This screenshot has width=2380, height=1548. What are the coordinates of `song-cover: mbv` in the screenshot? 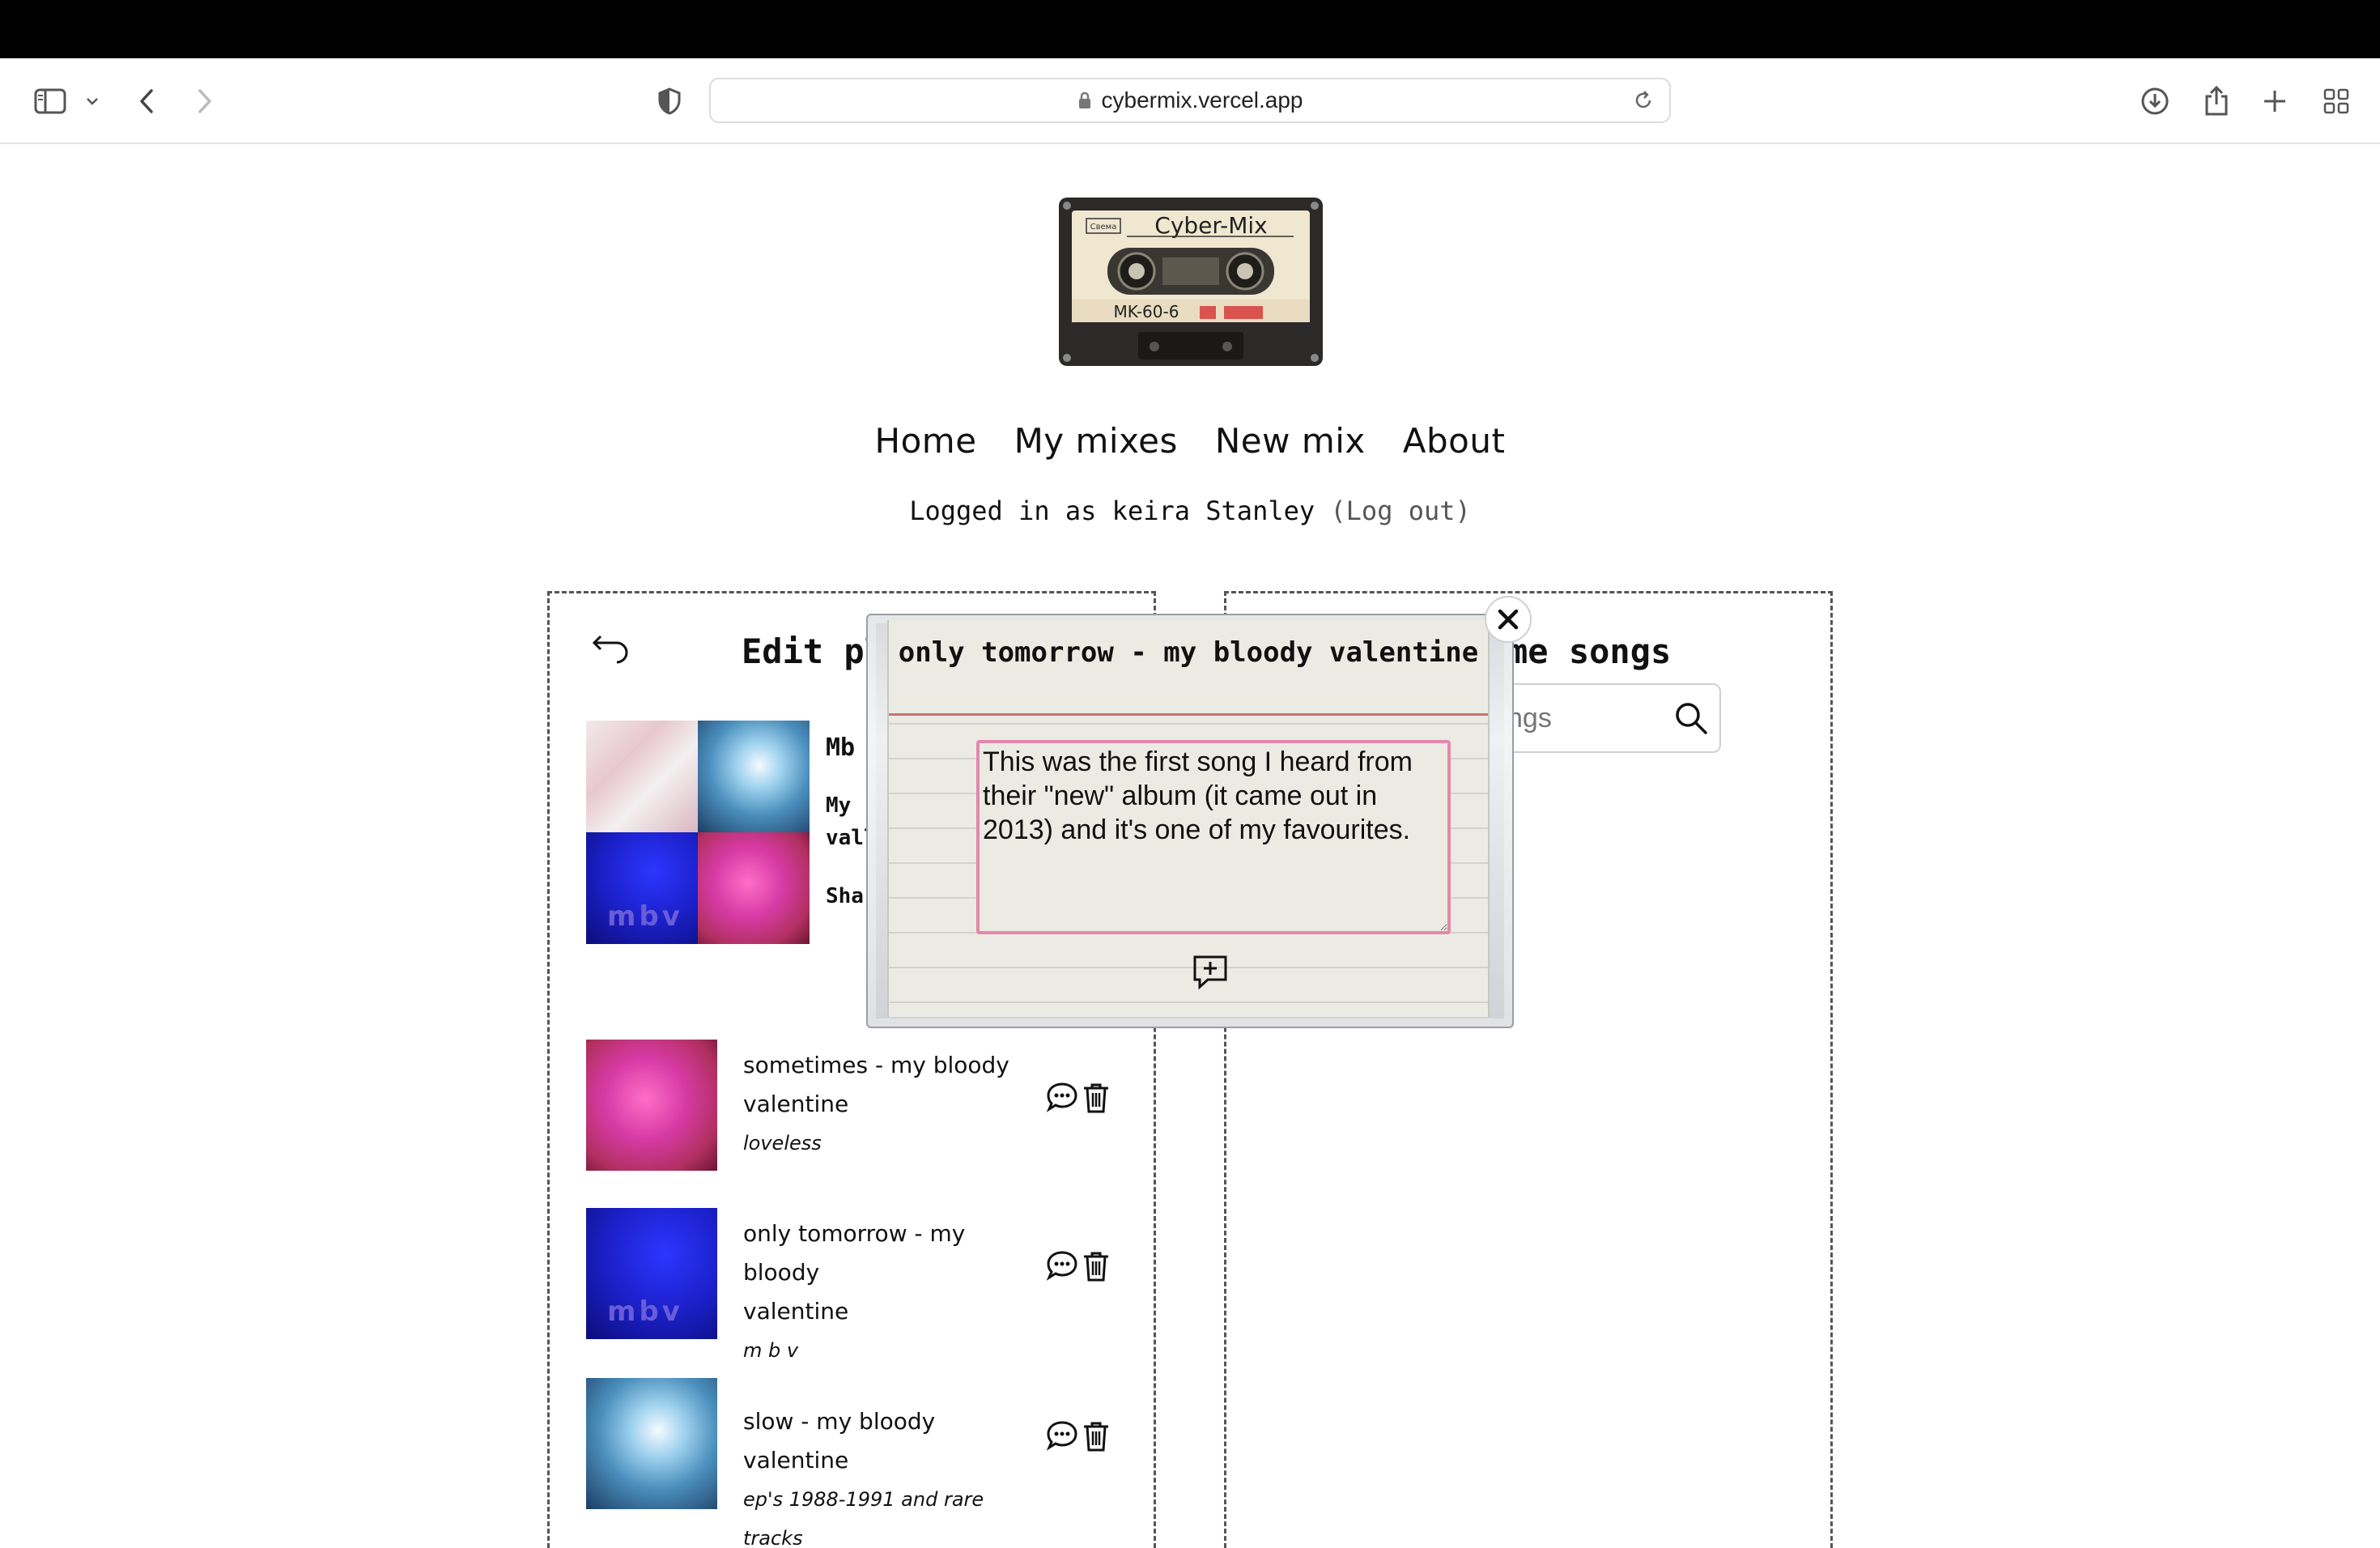 It's located at (652, 1273).